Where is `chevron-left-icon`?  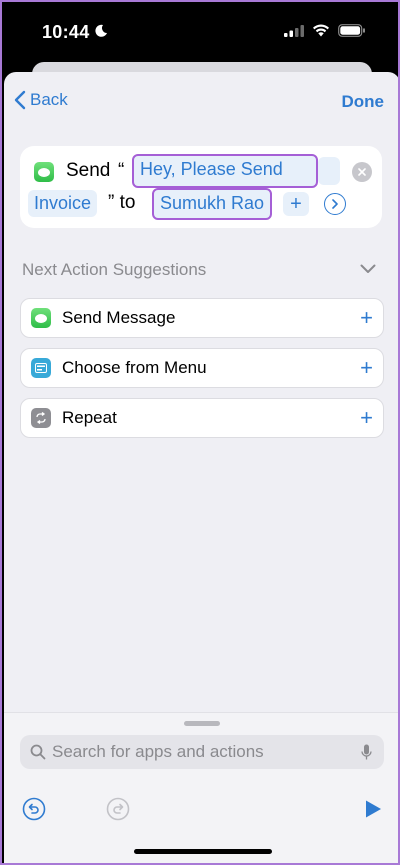
chevron-left-icon is located at coordinates (20, 100).